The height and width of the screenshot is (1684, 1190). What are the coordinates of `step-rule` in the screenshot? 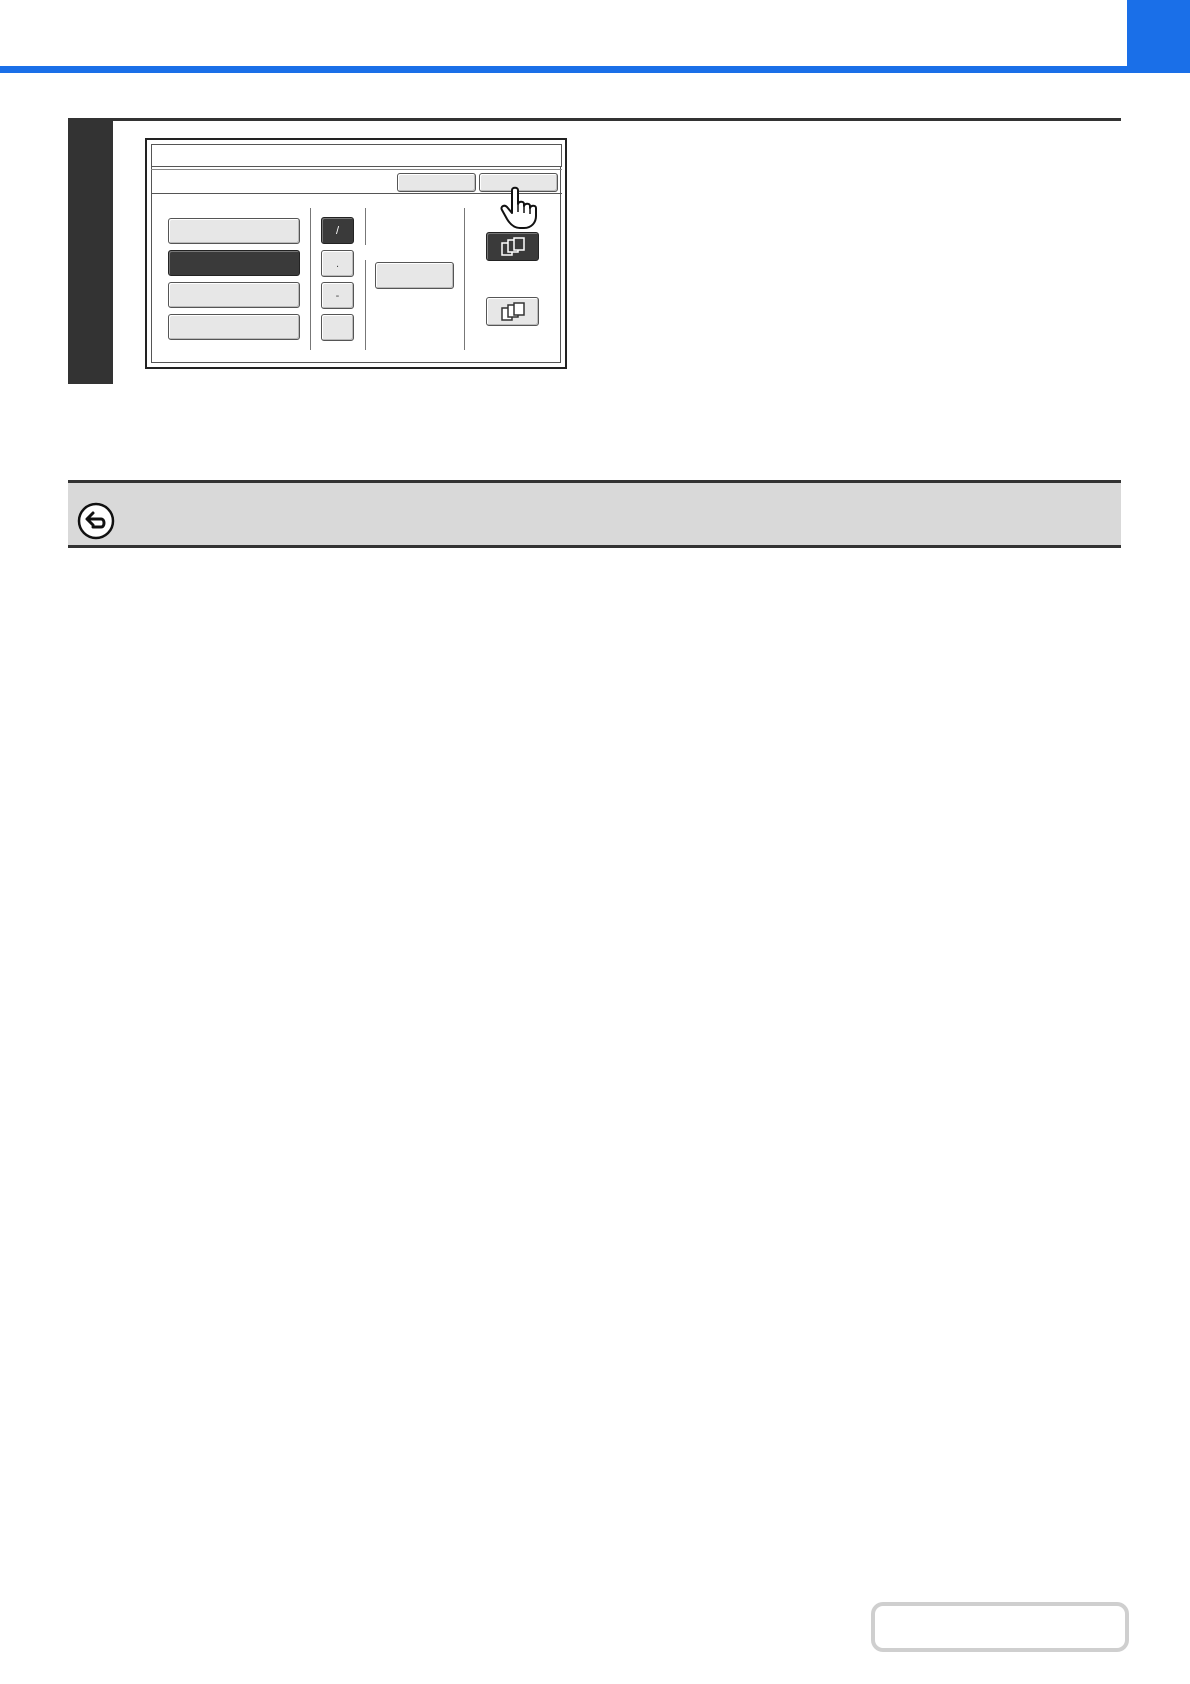 It's located at (617, 119).